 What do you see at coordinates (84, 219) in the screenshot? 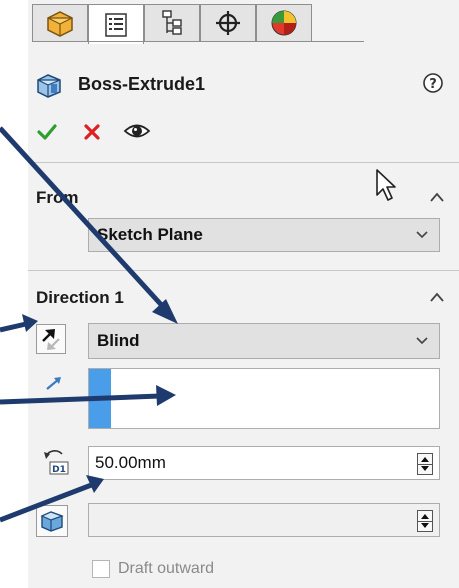
I see `annotation-arrow-to-end-condition` at bounding box center [84, 219].